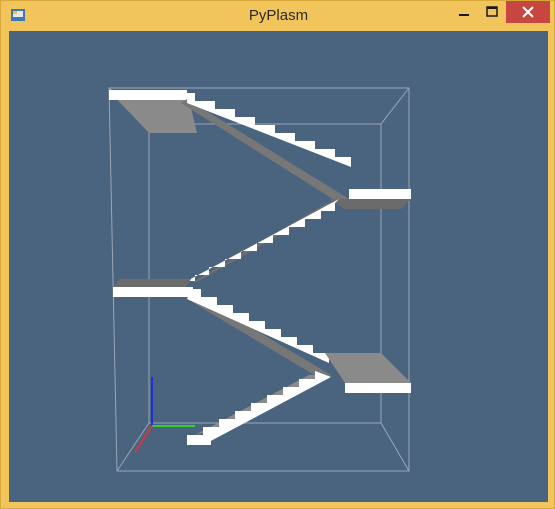 Image resolution: width=555 pixels, height=509 pixels. What do you see at coordinates (278, 16) in the screenshot?
I see `title-bar: PyPlasm` at bounding box center [278, 16].